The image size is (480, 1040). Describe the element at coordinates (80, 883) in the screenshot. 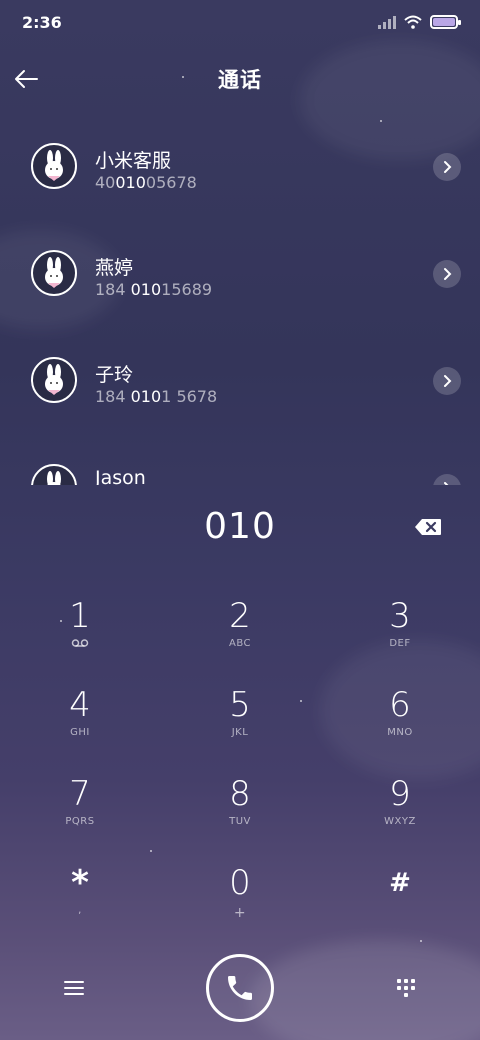

I see `key-digit: *` at that location.